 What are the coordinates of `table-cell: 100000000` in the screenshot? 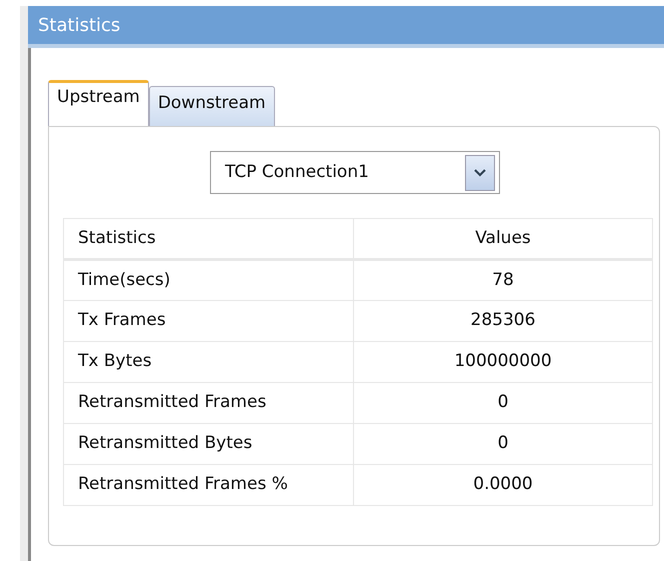 It's located at (503, 362).